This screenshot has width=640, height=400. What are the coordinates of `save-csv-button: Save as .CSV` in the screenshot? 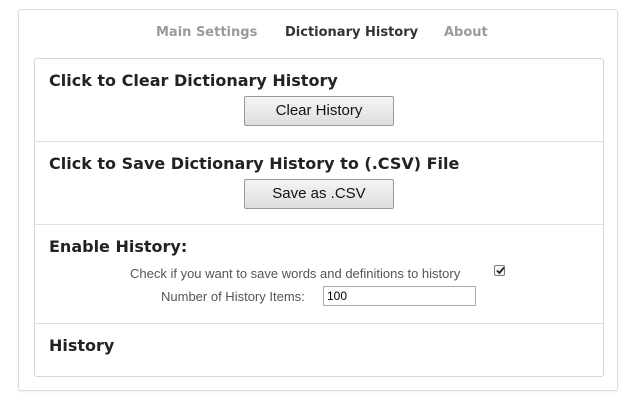 It's located at (319, 194).